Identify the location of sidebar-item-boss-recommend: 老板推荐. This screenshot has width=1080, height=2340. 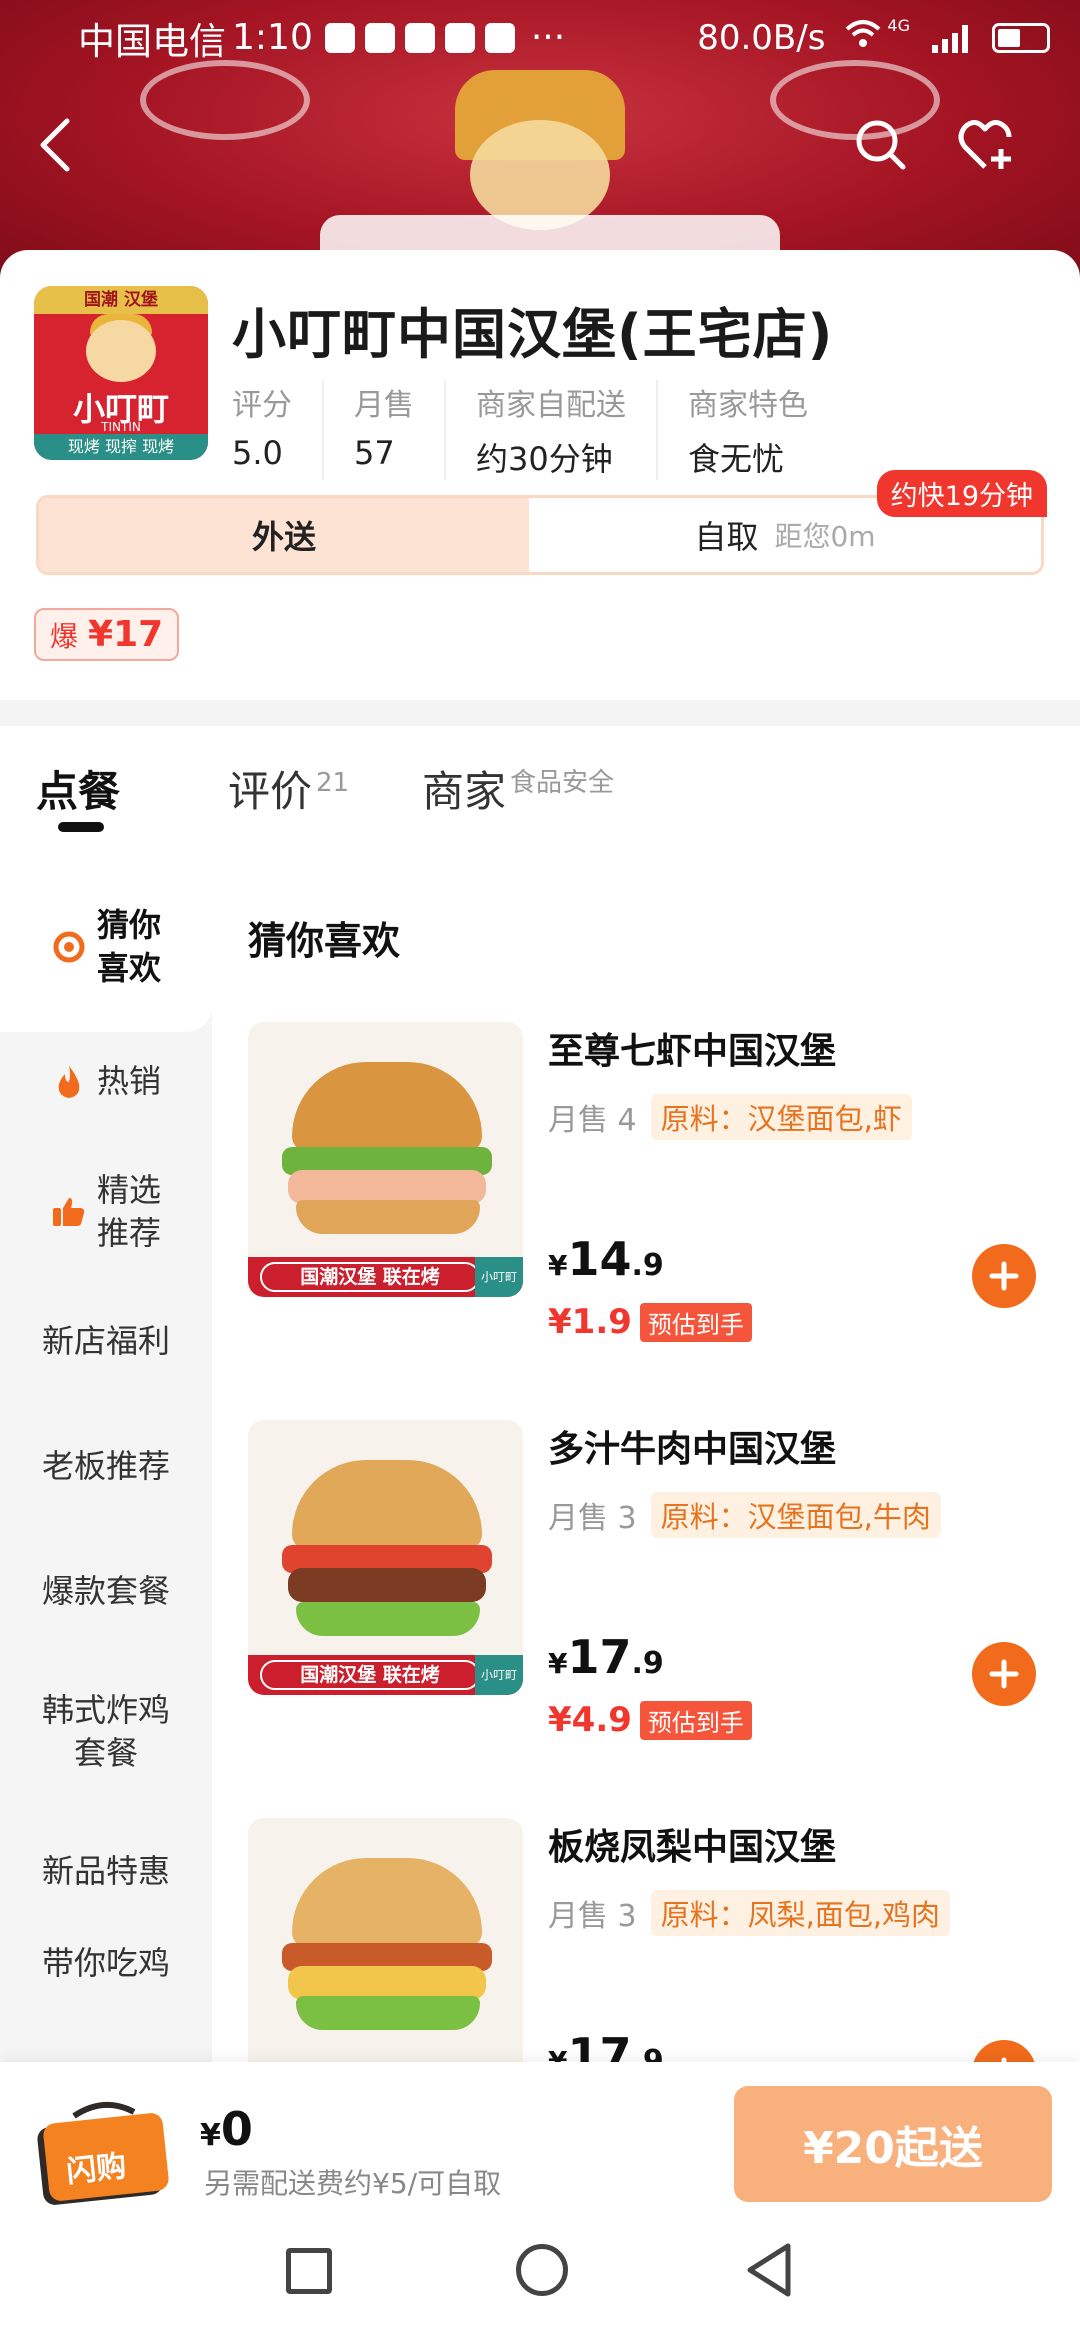
(106, 1467).